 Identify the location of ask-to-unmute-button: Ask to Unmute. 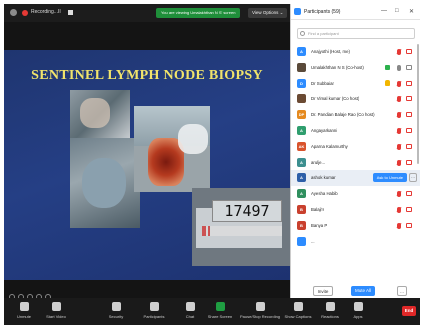
(389, 178).